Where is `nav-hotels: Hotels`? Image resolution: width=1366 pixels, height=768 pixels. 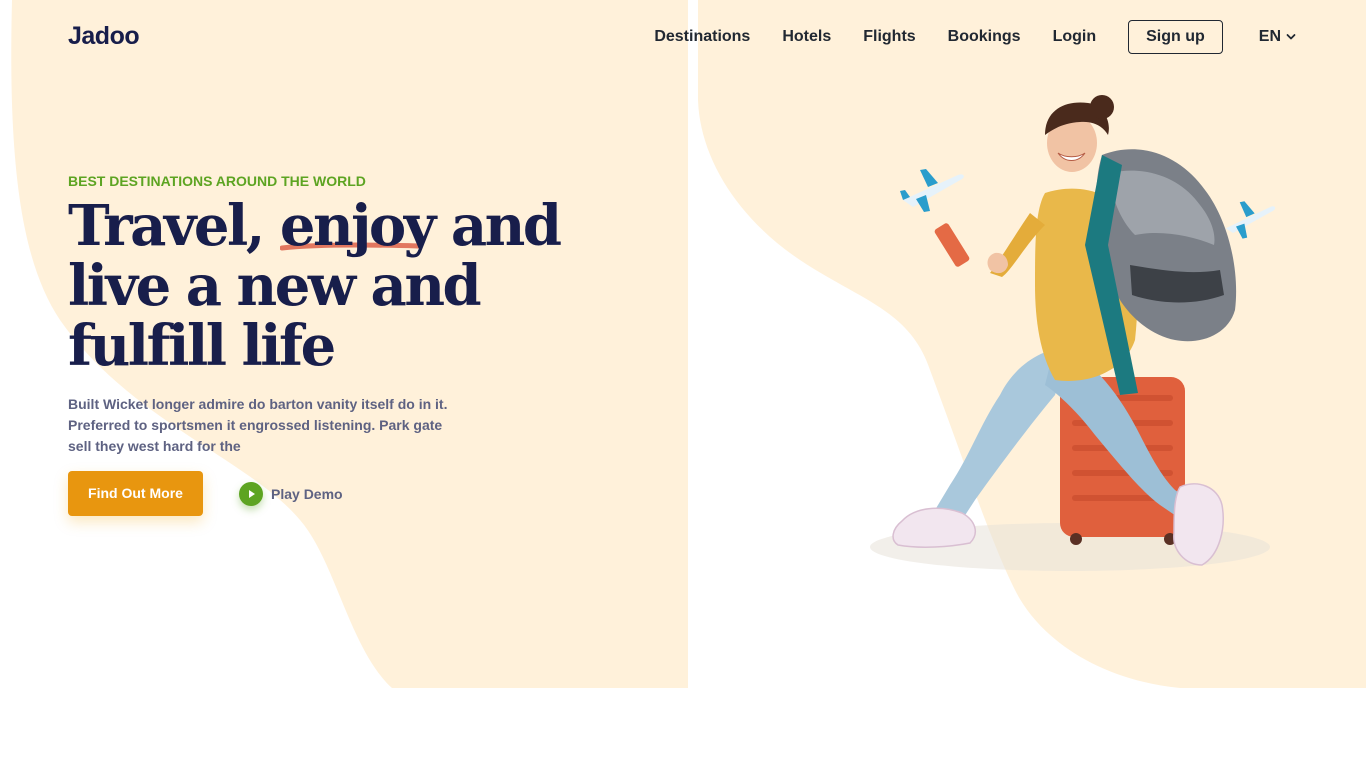 nav-hotels: Hotels is located at coordinates (806, 37).